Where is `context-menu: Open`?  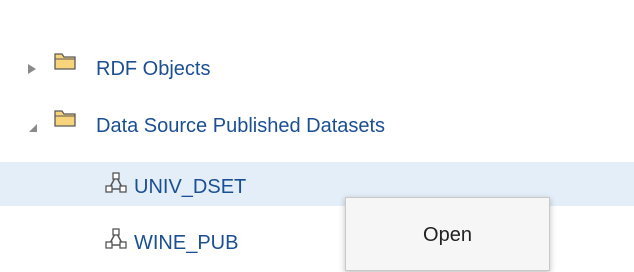
context-menu: Open is located at coordinates (447, 234).